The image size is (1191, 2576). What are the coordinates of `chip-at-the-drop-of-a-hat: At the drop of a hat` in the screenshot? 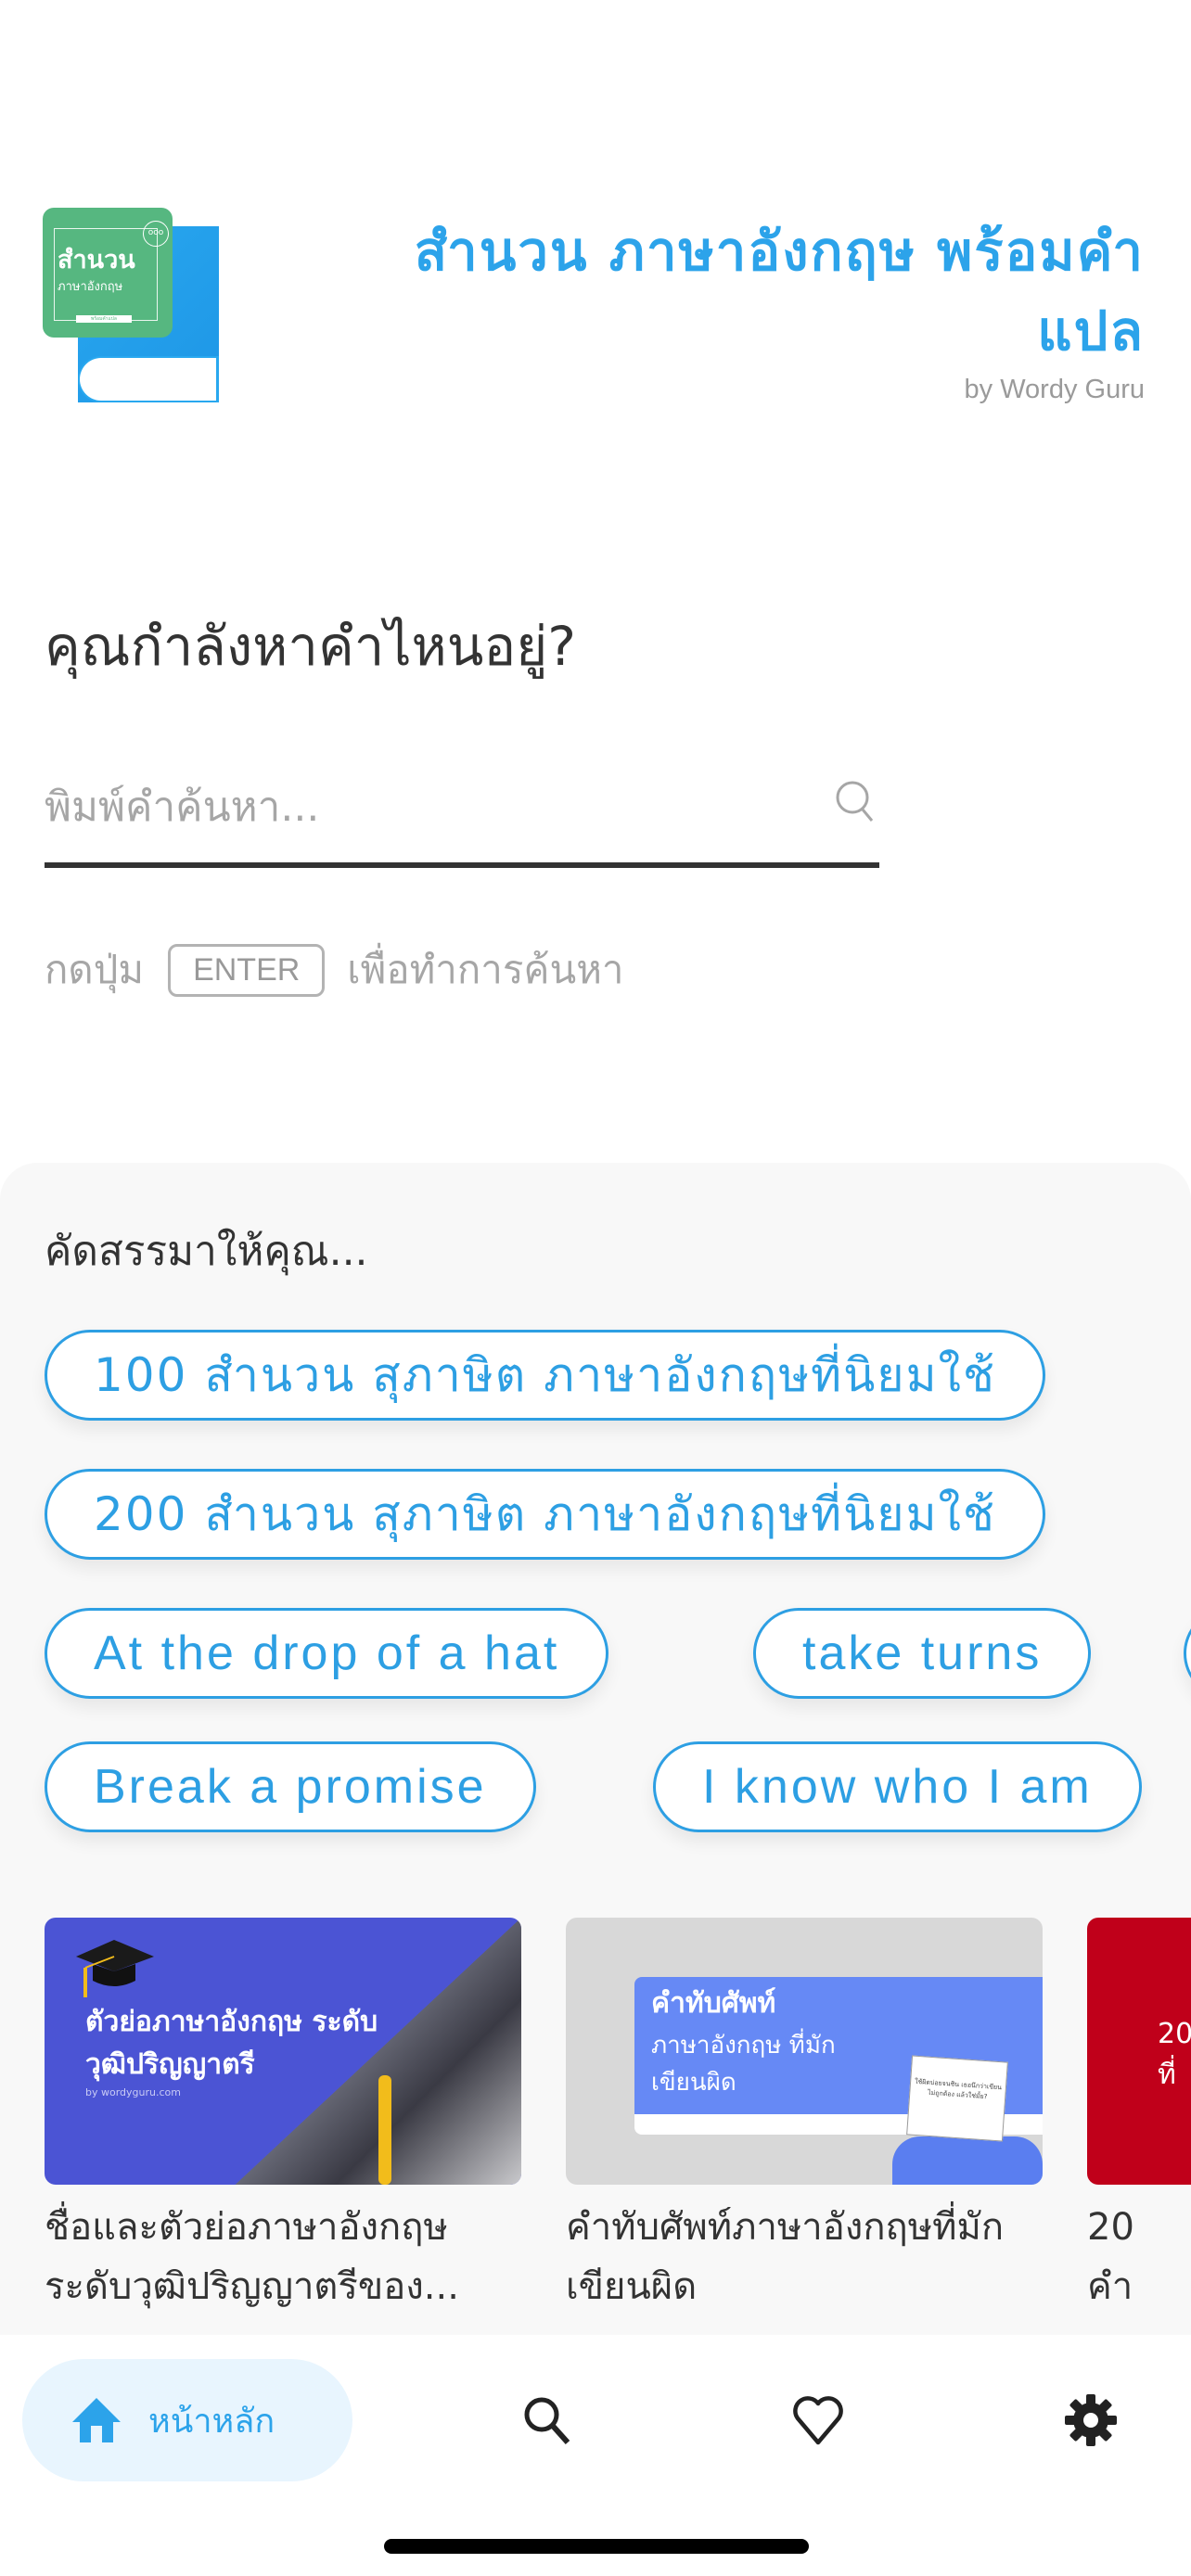 It's located at (327, 1653).